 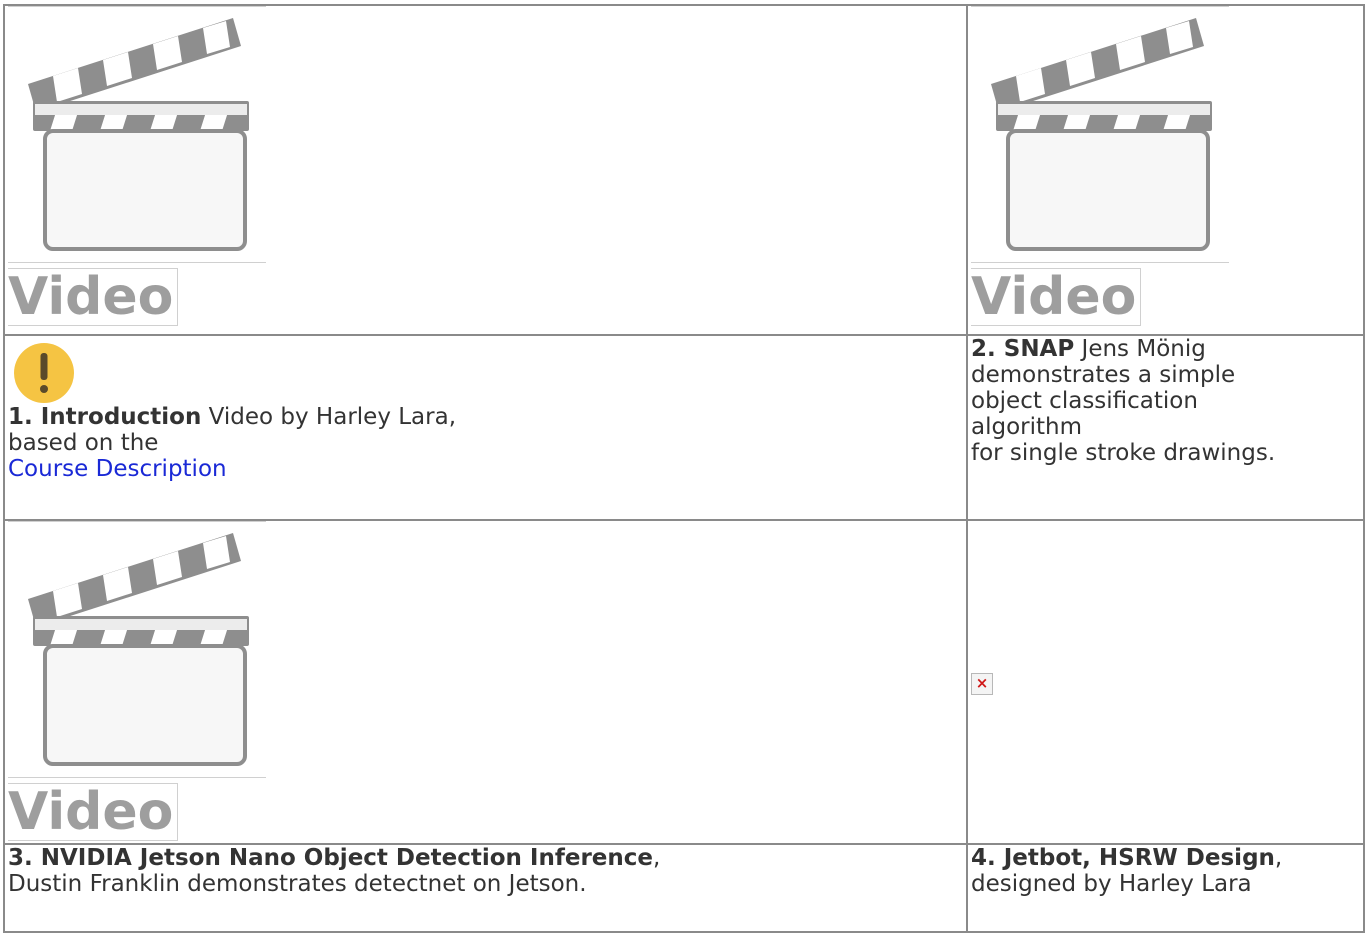 I want to click on snap-text-5: for single stroke drawings., so click(x=1123, y=453).